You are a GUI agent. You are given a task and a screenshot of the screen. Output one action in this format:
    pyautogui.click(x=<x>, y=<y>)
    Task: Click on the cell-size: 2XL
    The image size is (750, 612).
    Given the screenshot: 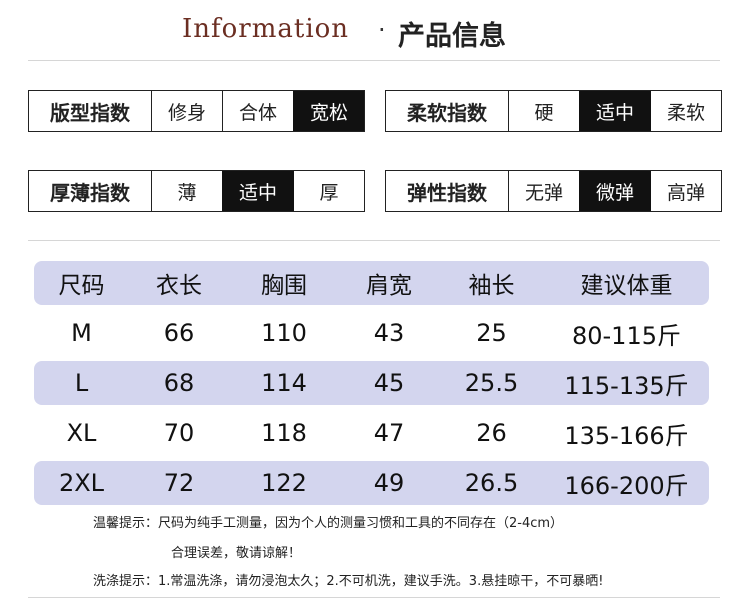 What is the action you would take?
    pyautogui.click(x=81, y=483)
    